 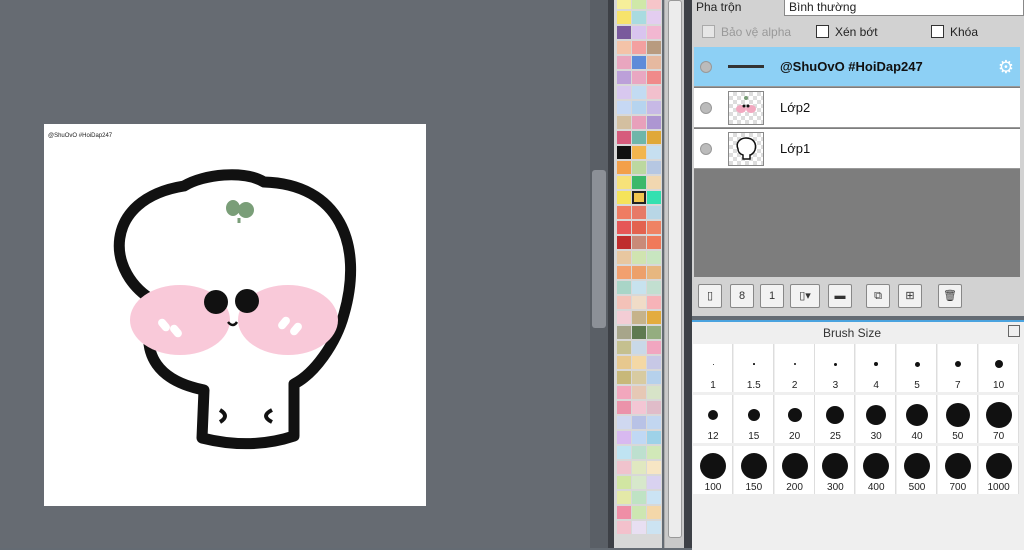 What do you see at coordinates (957, 368) in the screenshot?
I see `brush-size-option: 7` at bounding box center [957, 368].